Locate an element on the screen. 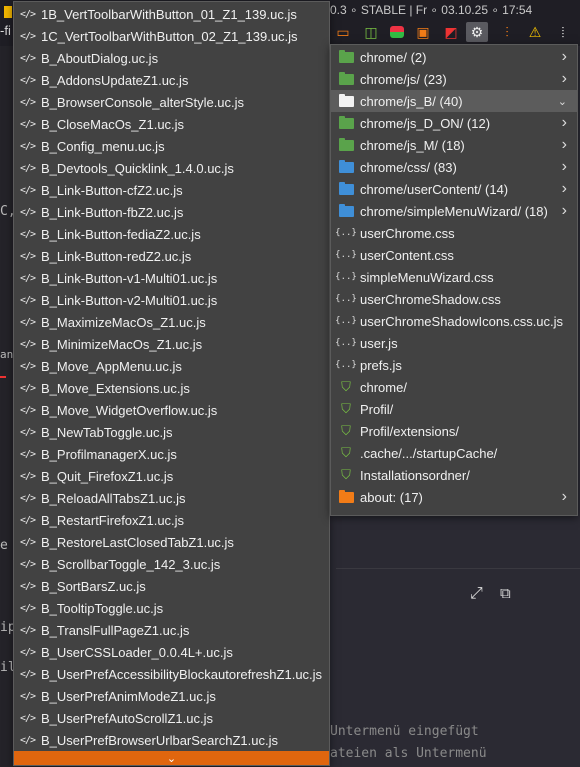 The height and width of the screenshot is (767, 580). submenu-item: chrome/js_B/ (40) ⌄ is located at coordinates (454, 101).